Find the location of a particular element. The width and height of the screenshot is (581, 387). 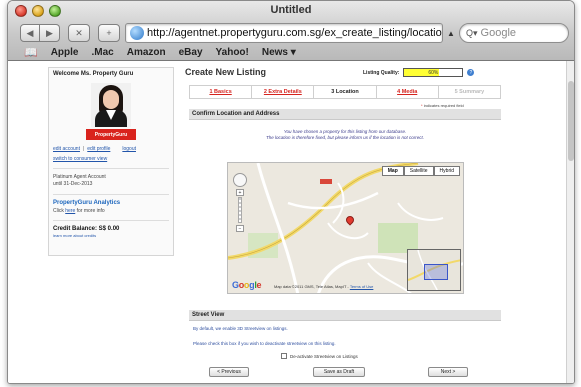

deactivate-streetview-checkbox is located at coordinates (284, 356).